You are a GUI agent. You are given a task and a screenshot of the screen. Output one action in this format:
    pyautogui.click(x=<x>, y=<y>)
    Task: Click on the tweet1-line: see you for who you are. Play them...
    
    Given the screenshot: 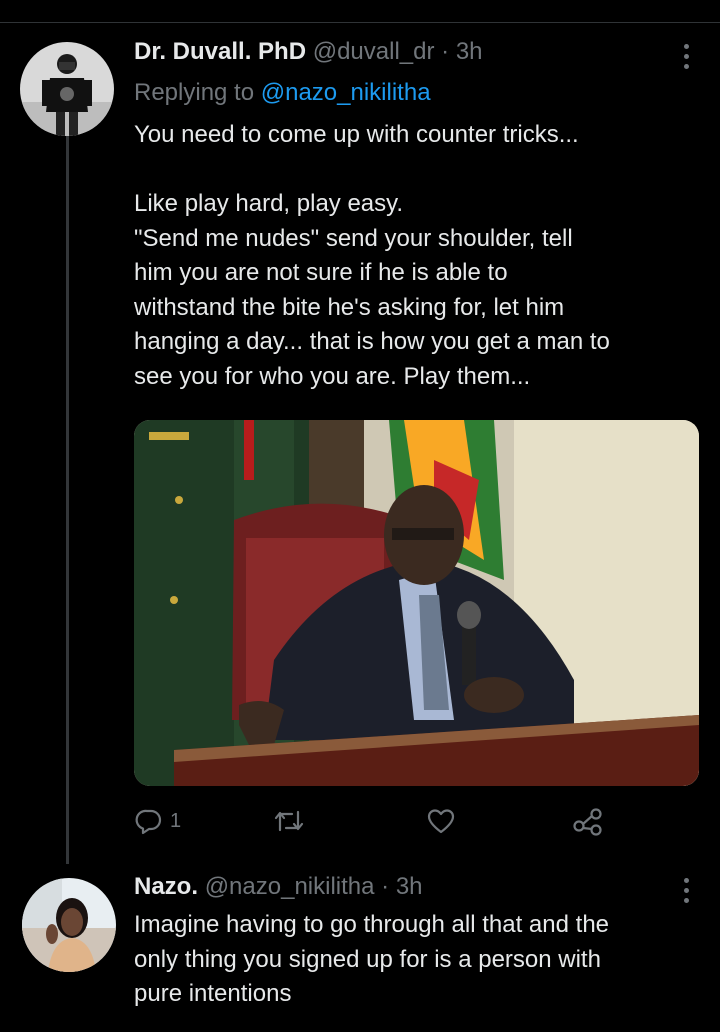 What is the action you would take?
    pyautogui.click(x=332, y=376)
    